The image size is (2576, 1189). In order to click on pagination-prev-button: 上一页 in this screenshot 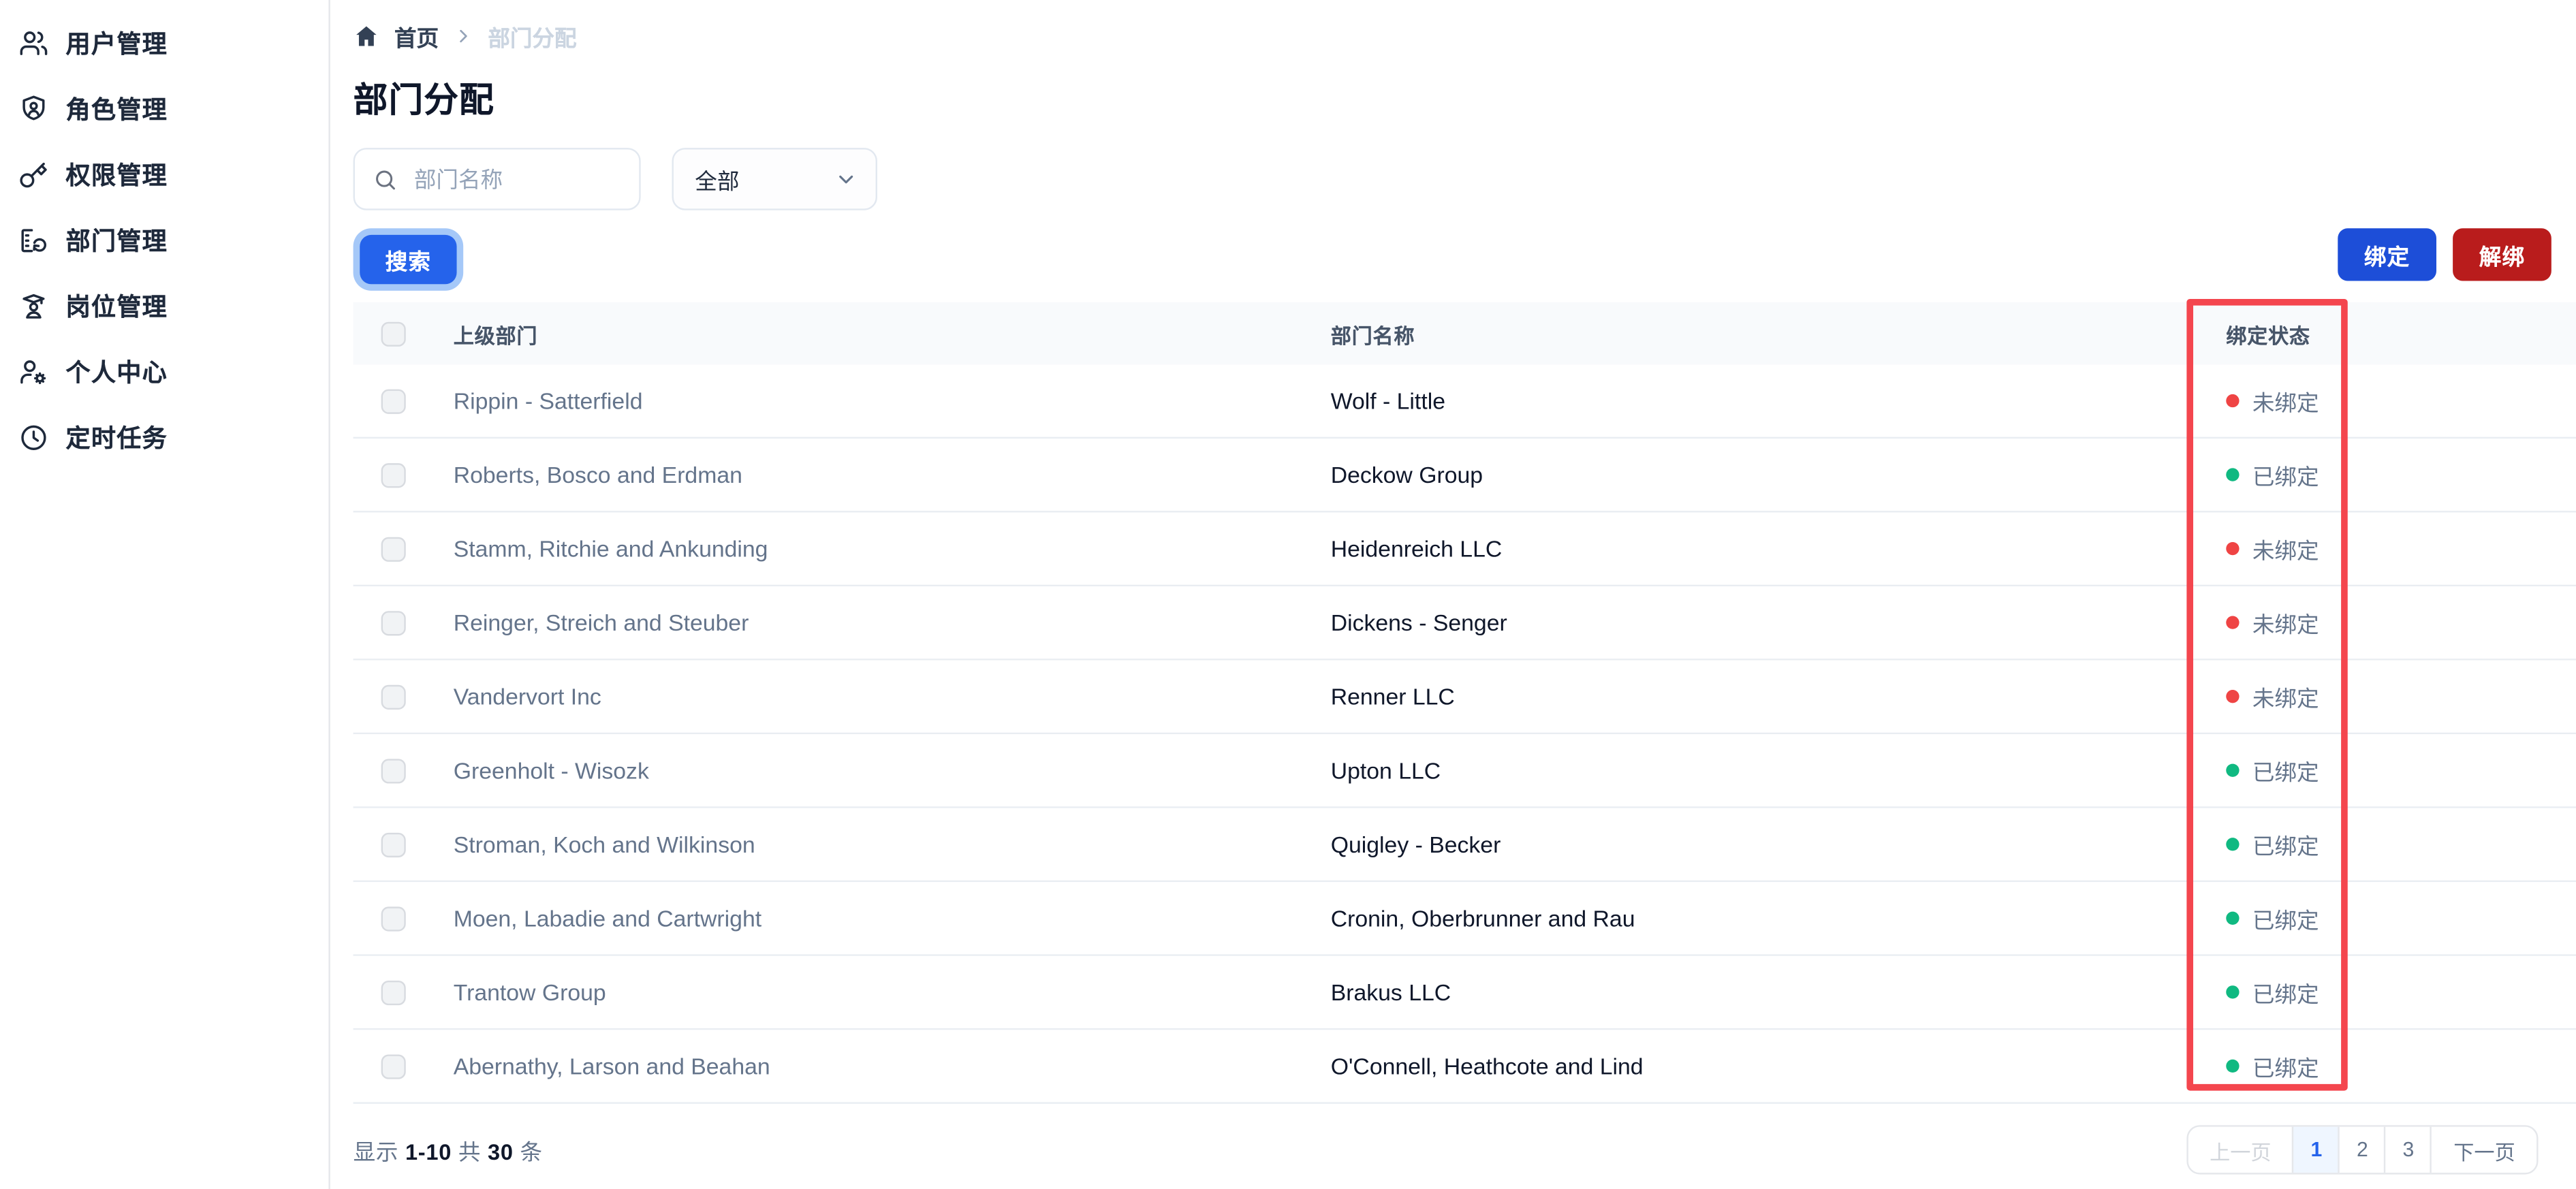, I will do `click(2240, 1150)`.